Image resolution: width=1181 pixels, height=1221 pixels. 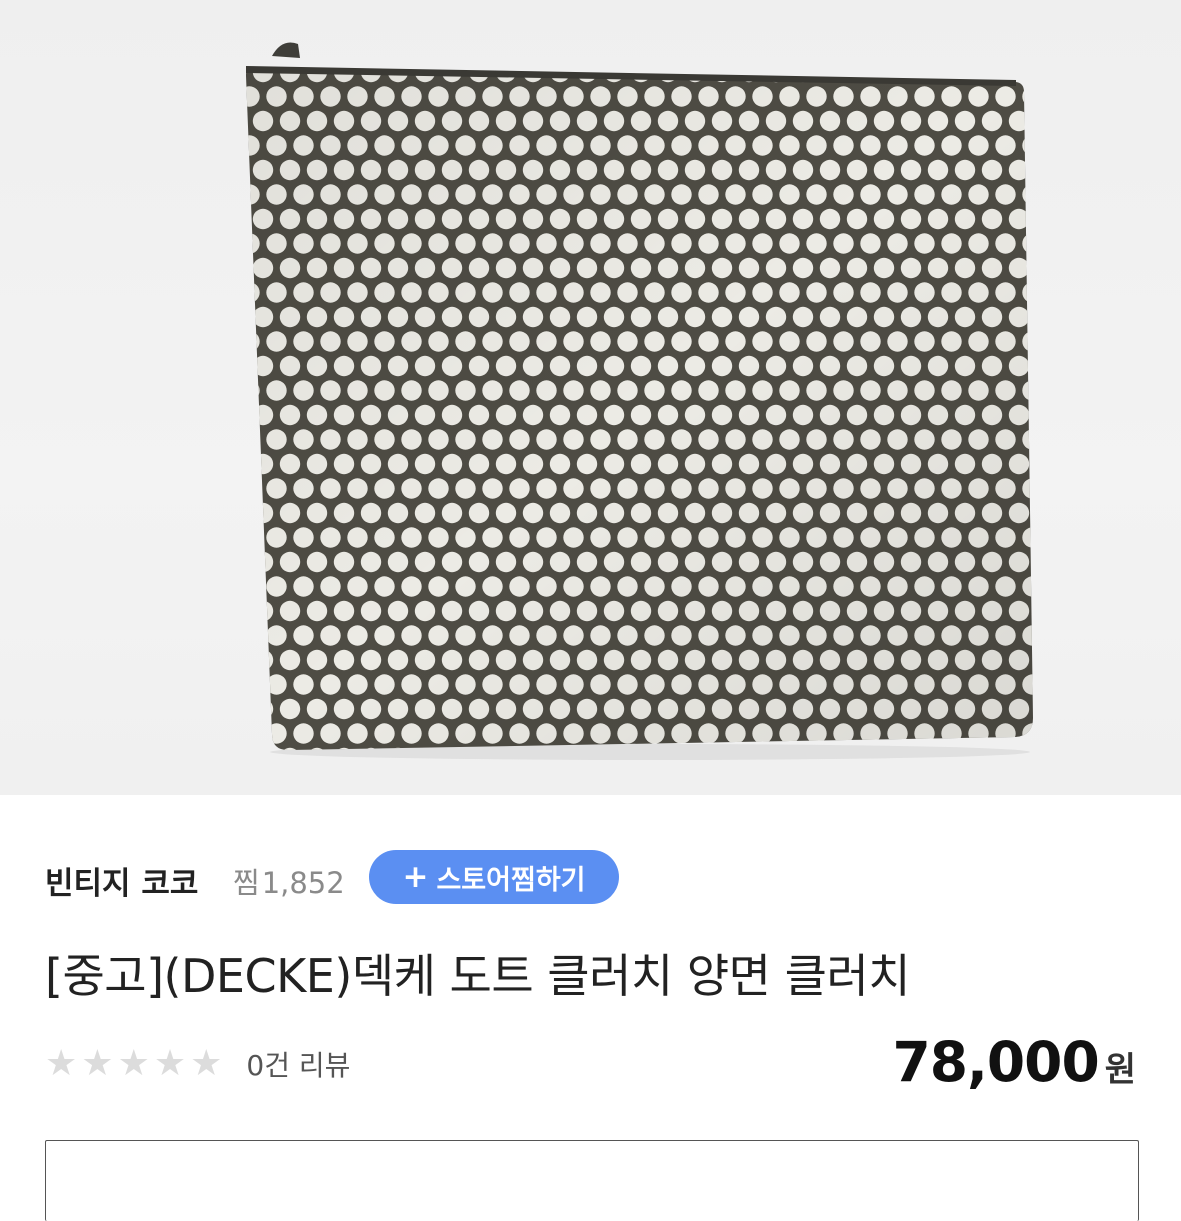 I want to click on product-title: [중고](DECKE)덱케 도트 클러치 양면 클러치, so click(x=478, y=976).